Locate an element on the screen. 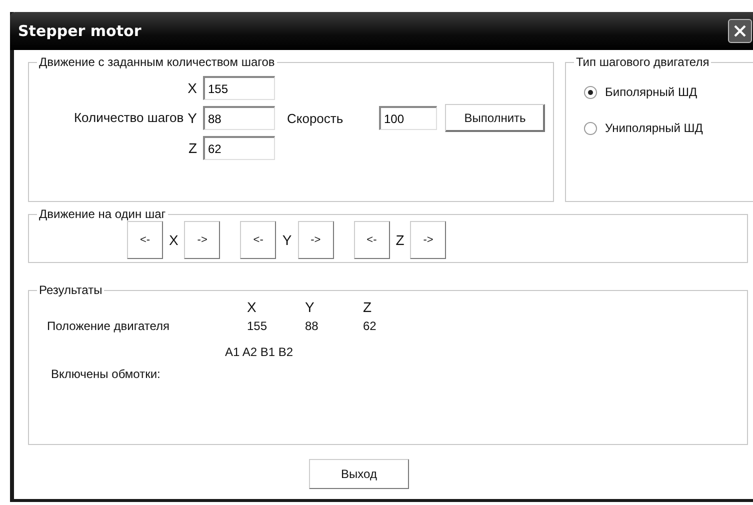 This screenshot has width=753, height=505. position-value: 88 is located at coordinates (312, 326).